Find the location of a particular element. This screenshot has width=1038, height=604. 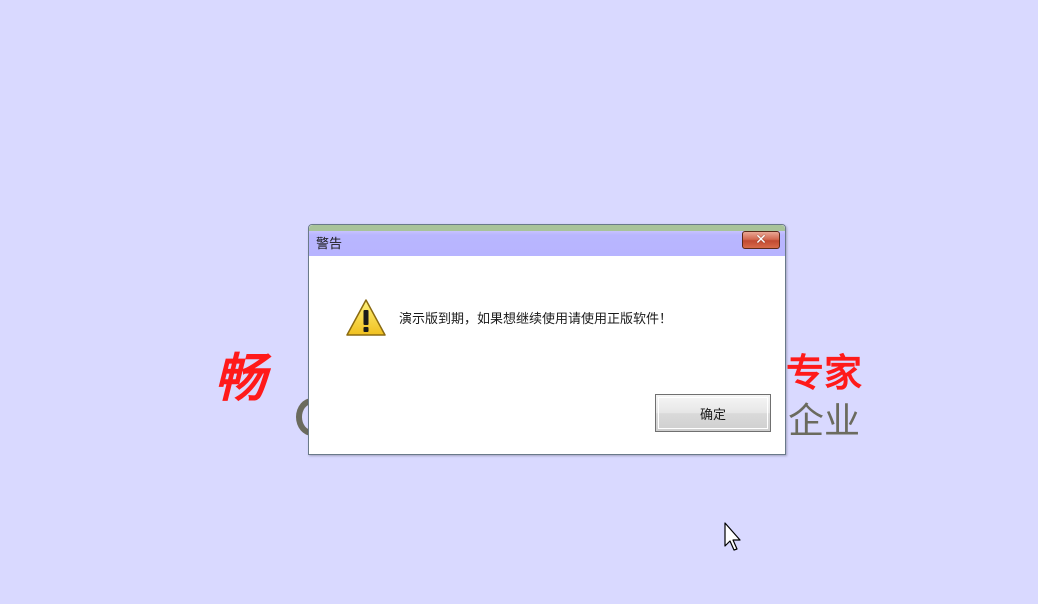

close-icon: ✕ is located at coordinates (761, 240).